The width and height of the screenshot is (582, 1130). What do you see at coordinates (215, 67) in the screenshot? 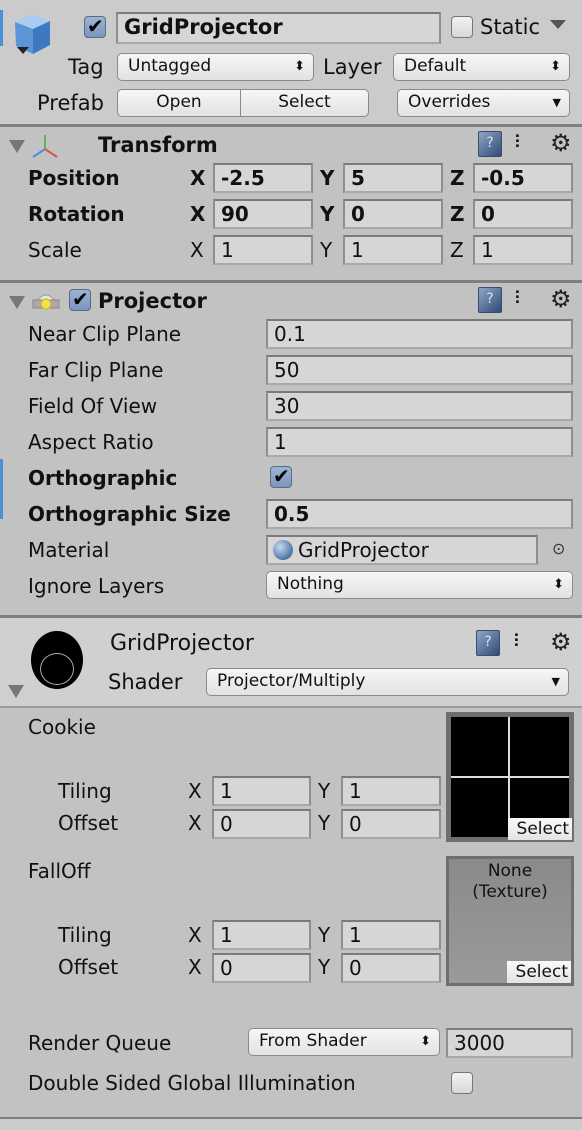
I see `tag-dropdown: Untagged ⬍` at bounding box center [215, 67].